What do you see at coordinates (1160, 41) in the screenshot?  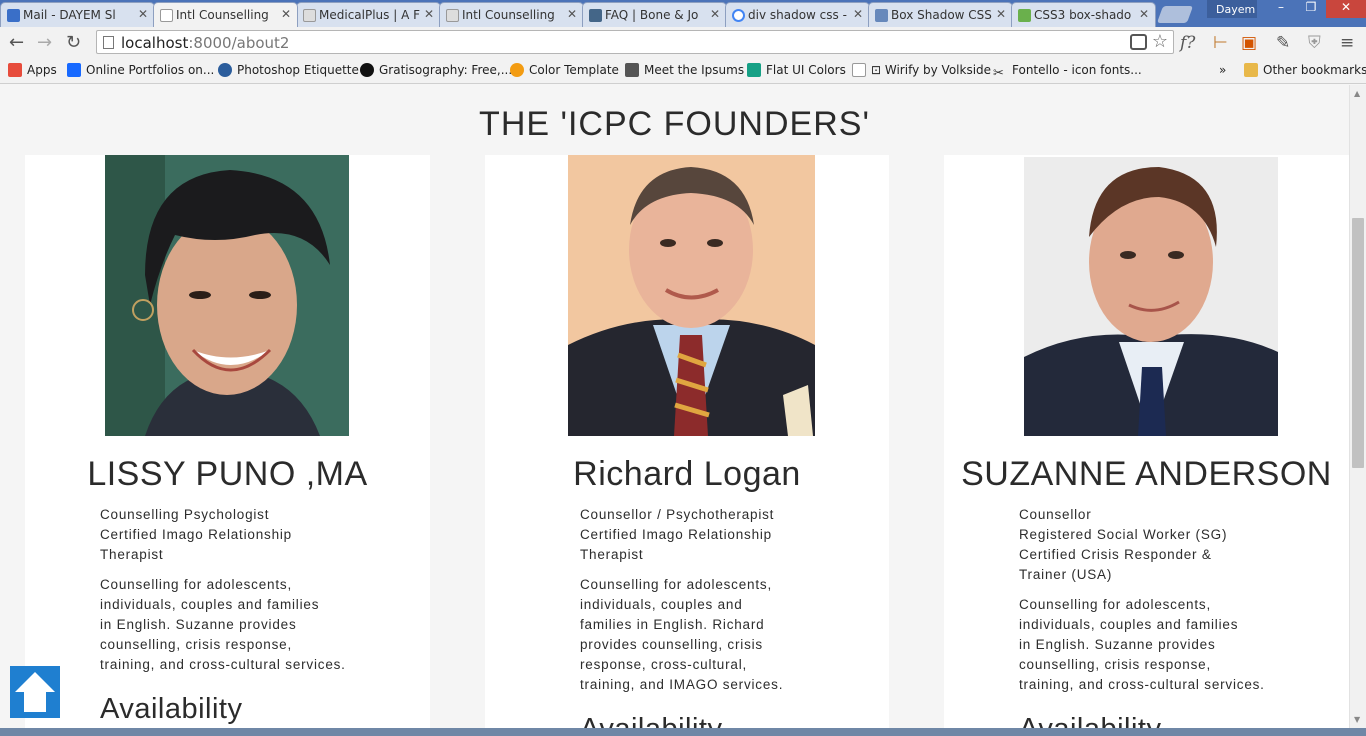 I see `bookmark-star-icon: ☆` at bounding box center [1160, 41].